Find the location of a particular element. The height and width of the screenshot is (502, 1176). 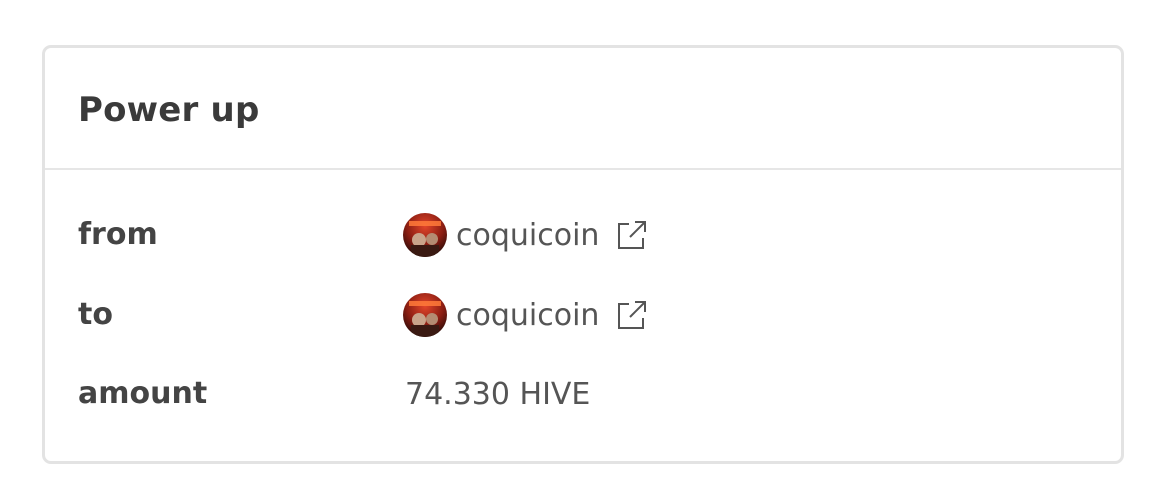

to-value: coquicoin is located at coordinates (526, 315).